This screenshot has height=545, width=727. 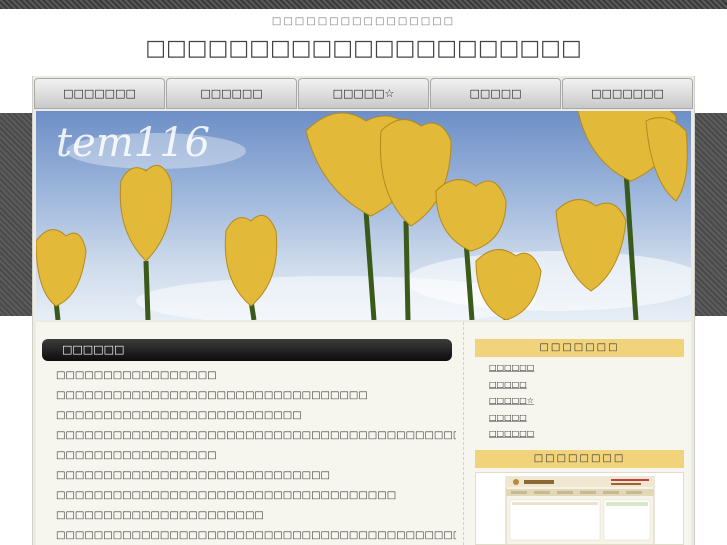 What do you see at coordinates (256, 516) in the screenshot?
I see `post-link-8: □□□□□□□□□□□□□□□□□□□□□□` at bounding box center [256, 516].